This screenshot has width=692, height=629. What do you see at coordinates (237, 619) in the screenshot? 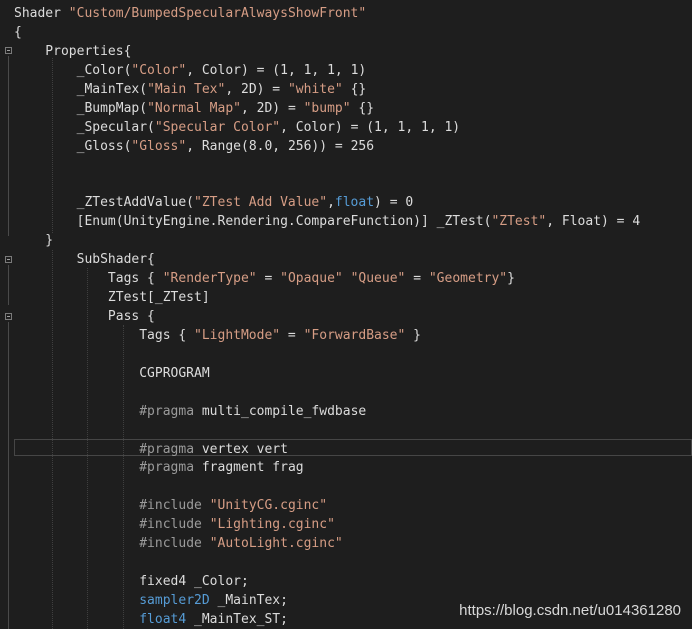
I see `code-token: _MainTex_ST;` at bounding box center [237, 619].